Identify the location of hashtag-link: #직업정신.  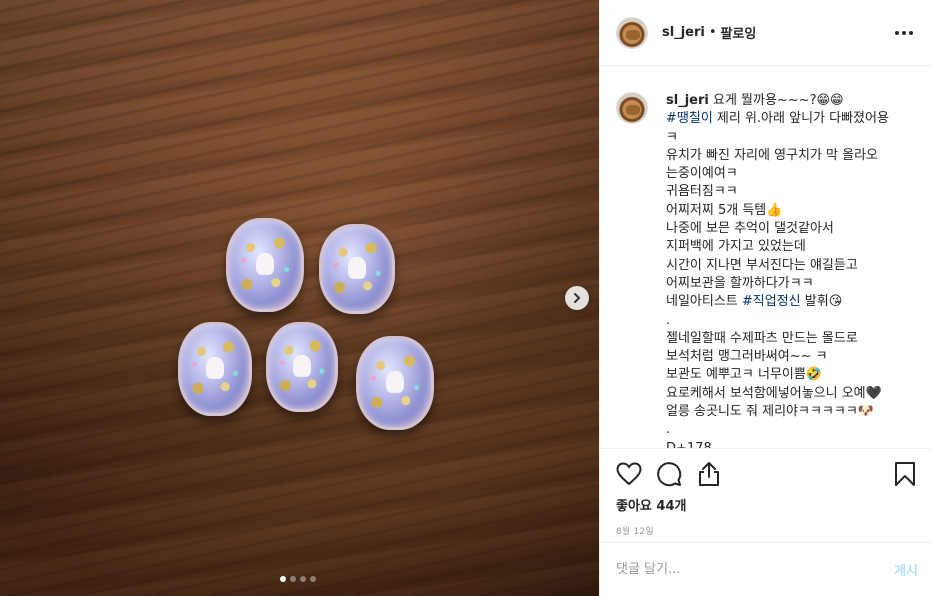
(771, 301).